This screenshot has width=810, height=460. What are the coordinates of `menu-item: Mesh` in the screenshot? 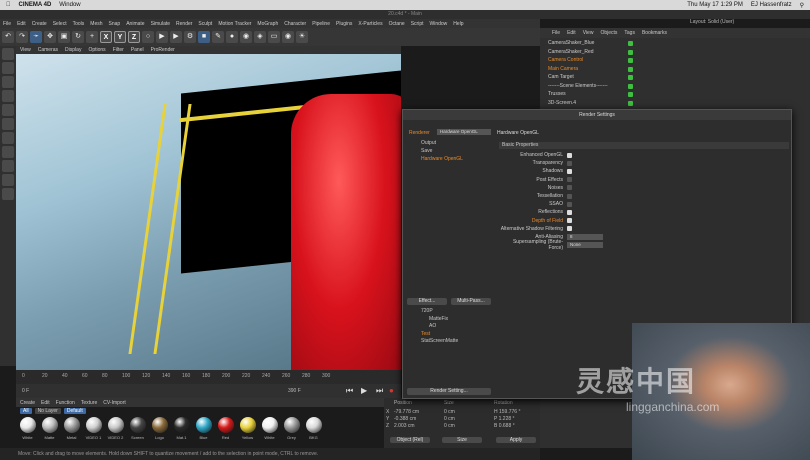 It's located at (96, 24).